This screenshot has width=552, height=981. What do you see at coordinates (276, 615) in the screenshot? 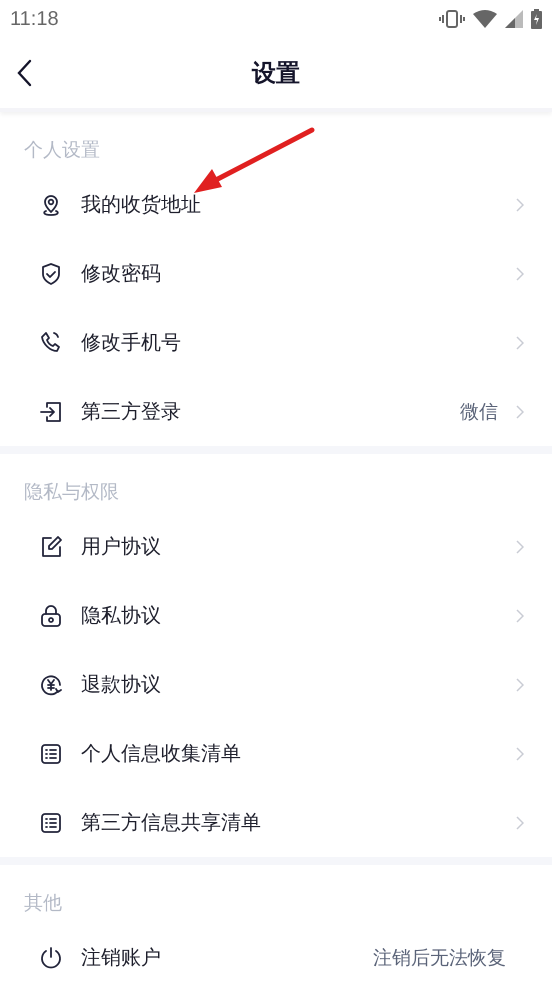
I see `settings-row: 隐私协议` at bounding box center [276, 615].